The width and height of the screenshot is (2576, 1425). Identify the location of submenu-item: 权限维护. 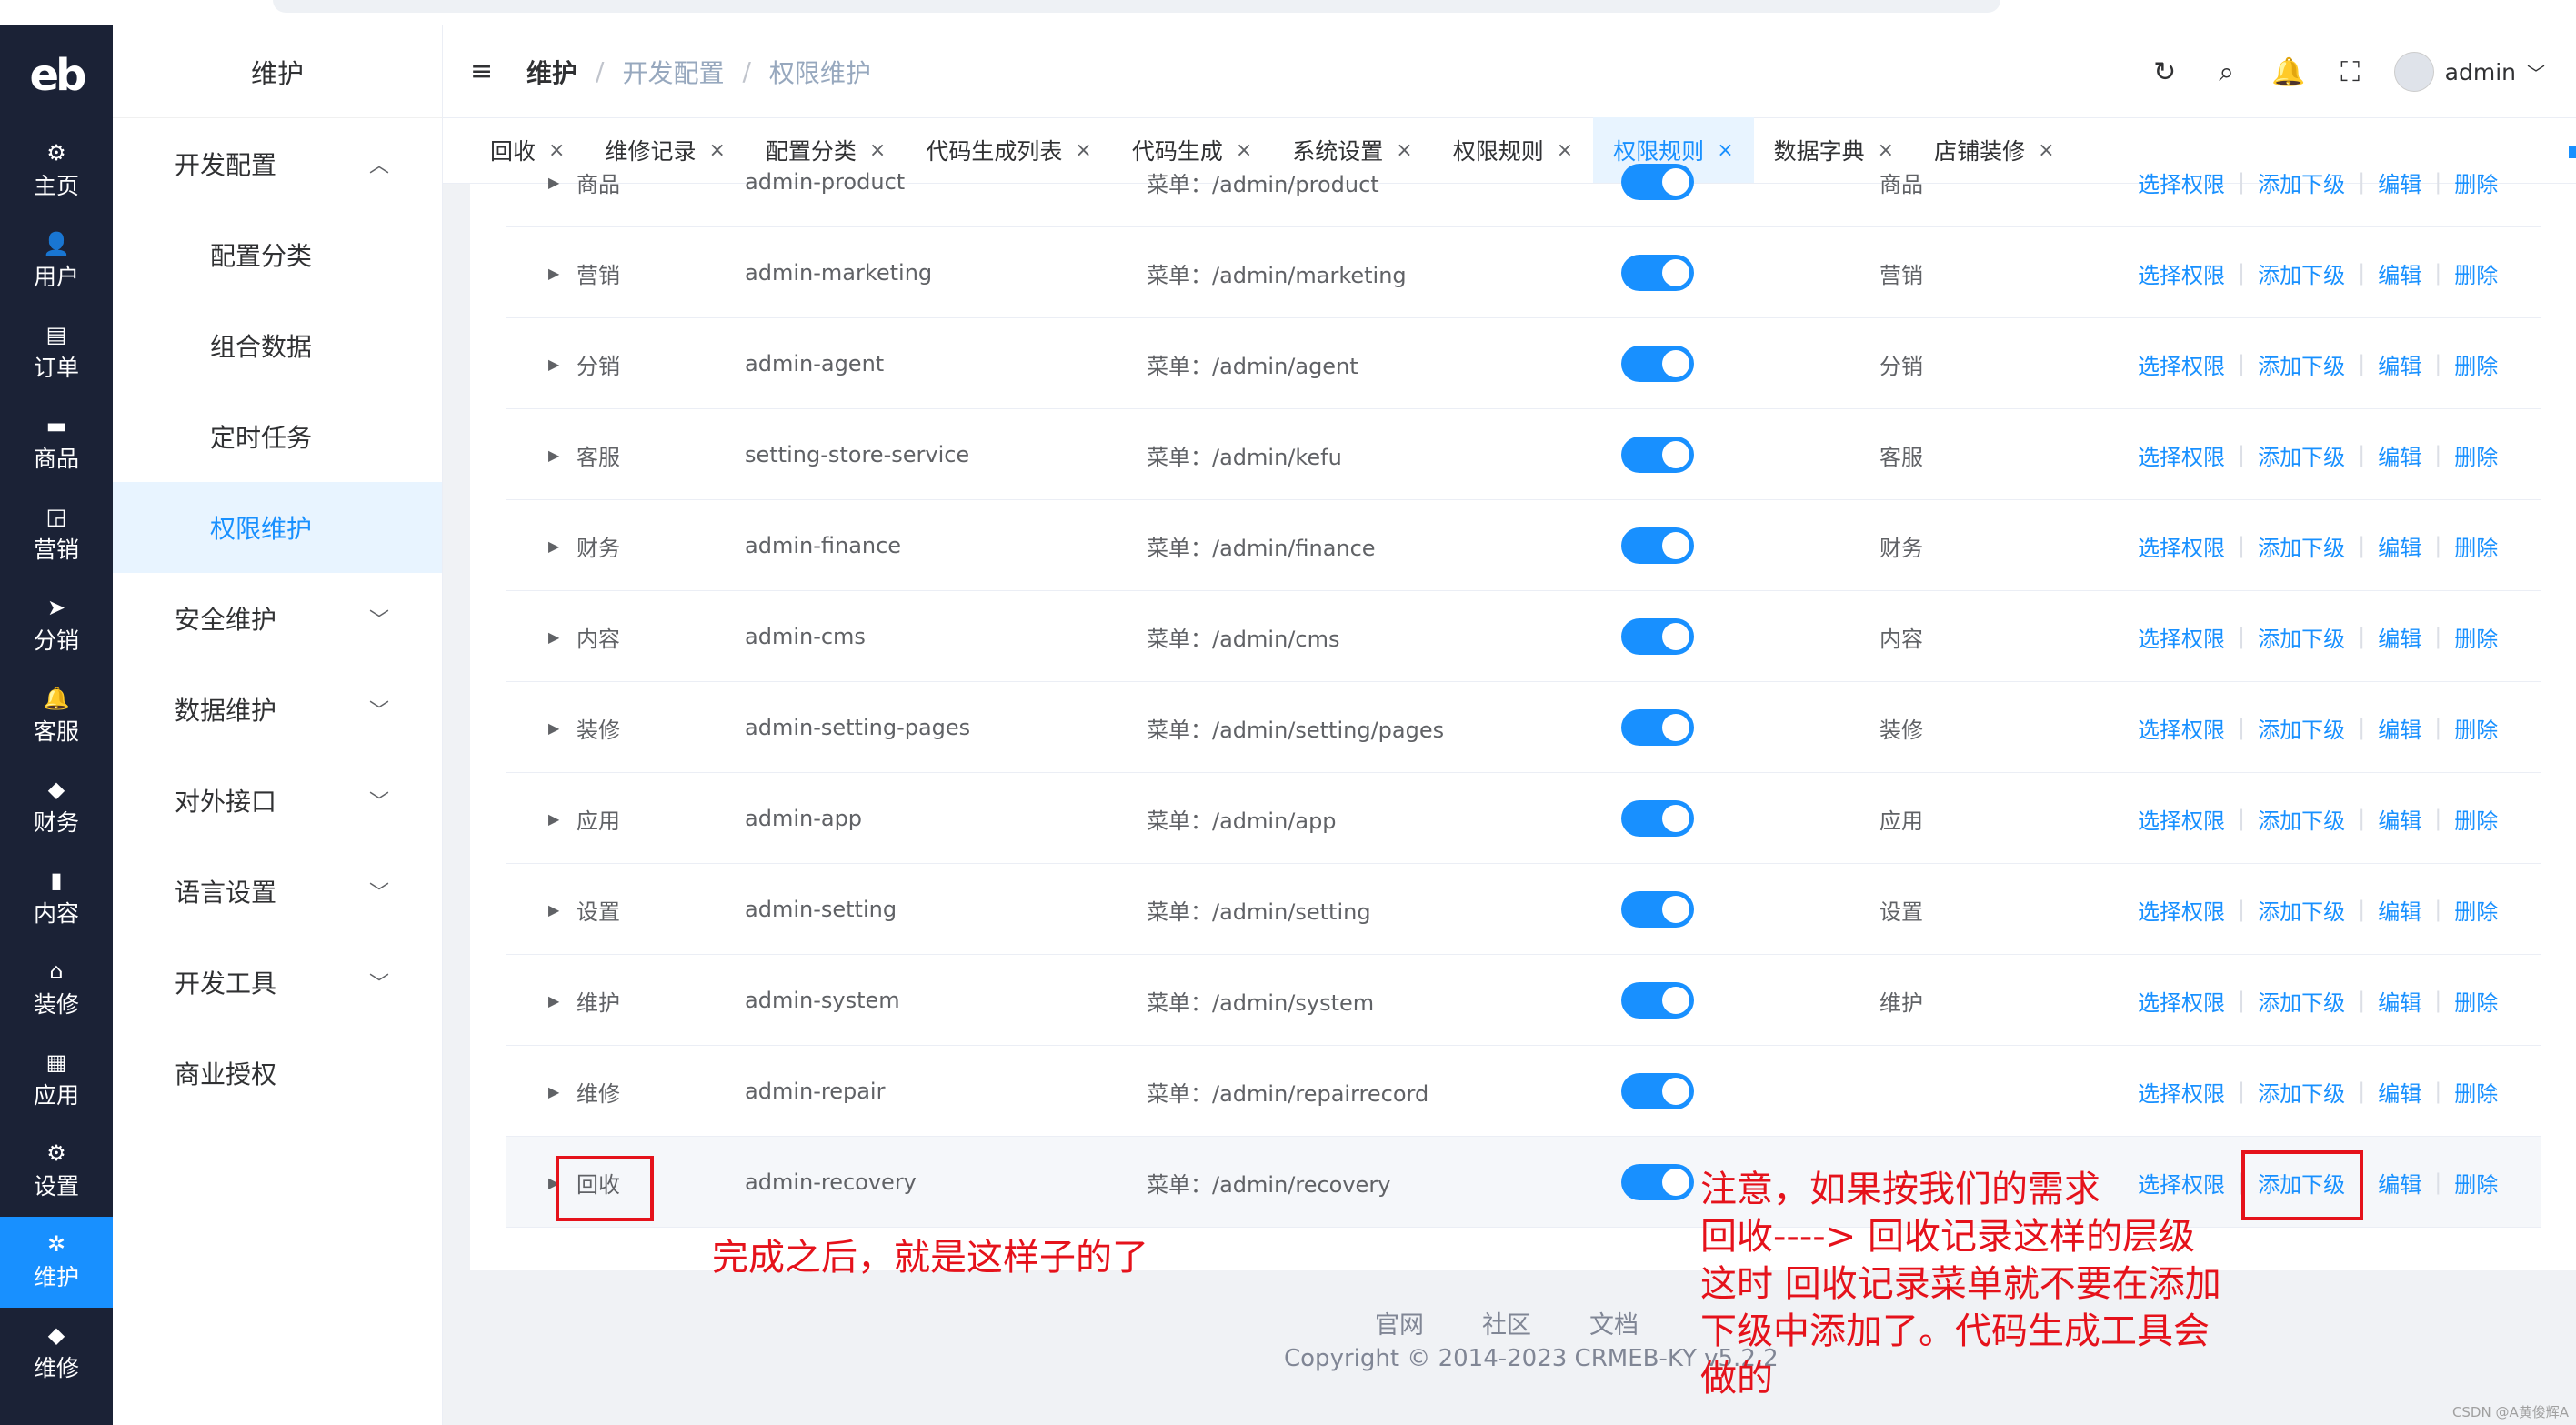
(277, 527).